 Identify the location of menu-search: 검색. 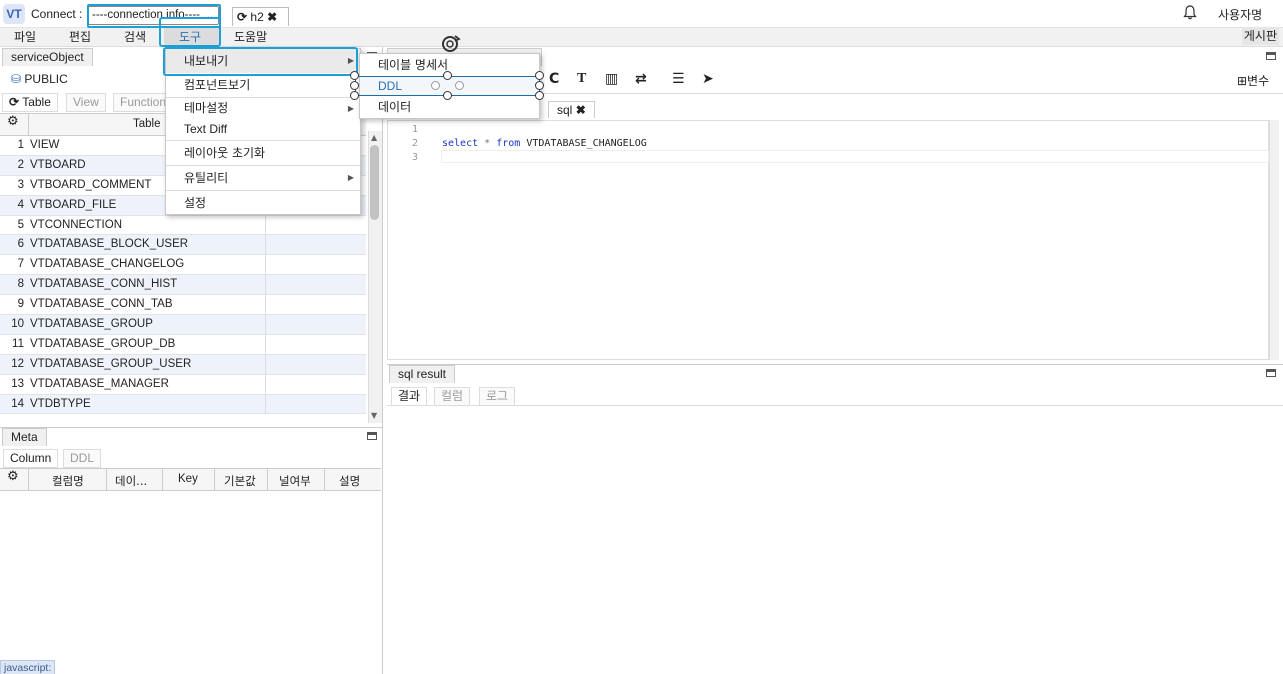
(135, 37).